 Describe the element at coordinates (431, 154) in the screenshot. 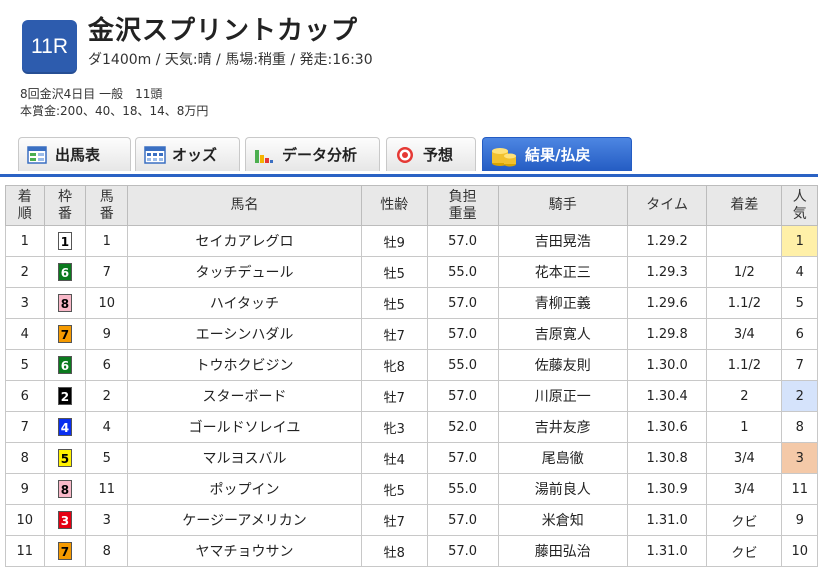

I see `tab-prediction: 予想` at that location.